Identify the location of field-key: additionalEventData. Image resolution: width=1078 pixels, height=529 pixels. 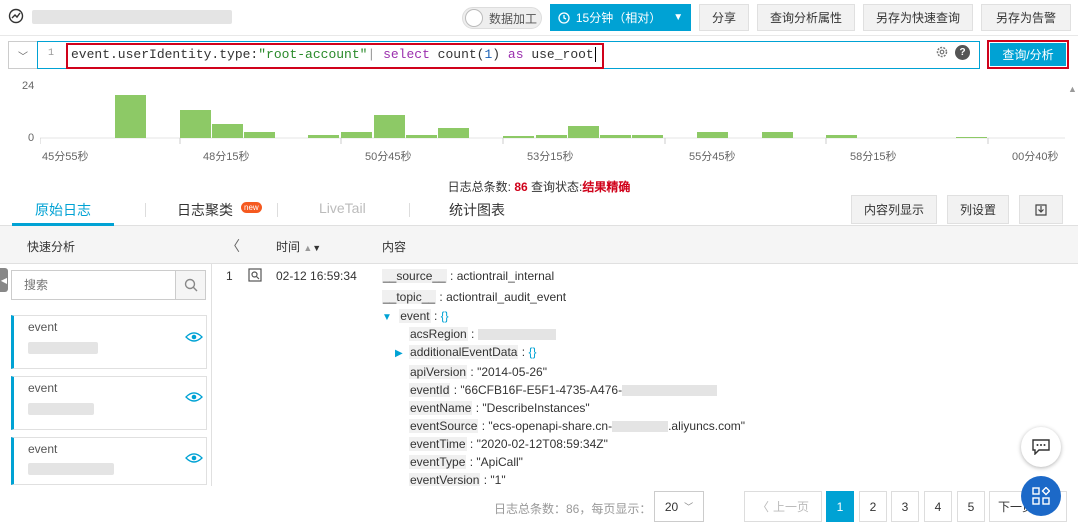
(464, 352).